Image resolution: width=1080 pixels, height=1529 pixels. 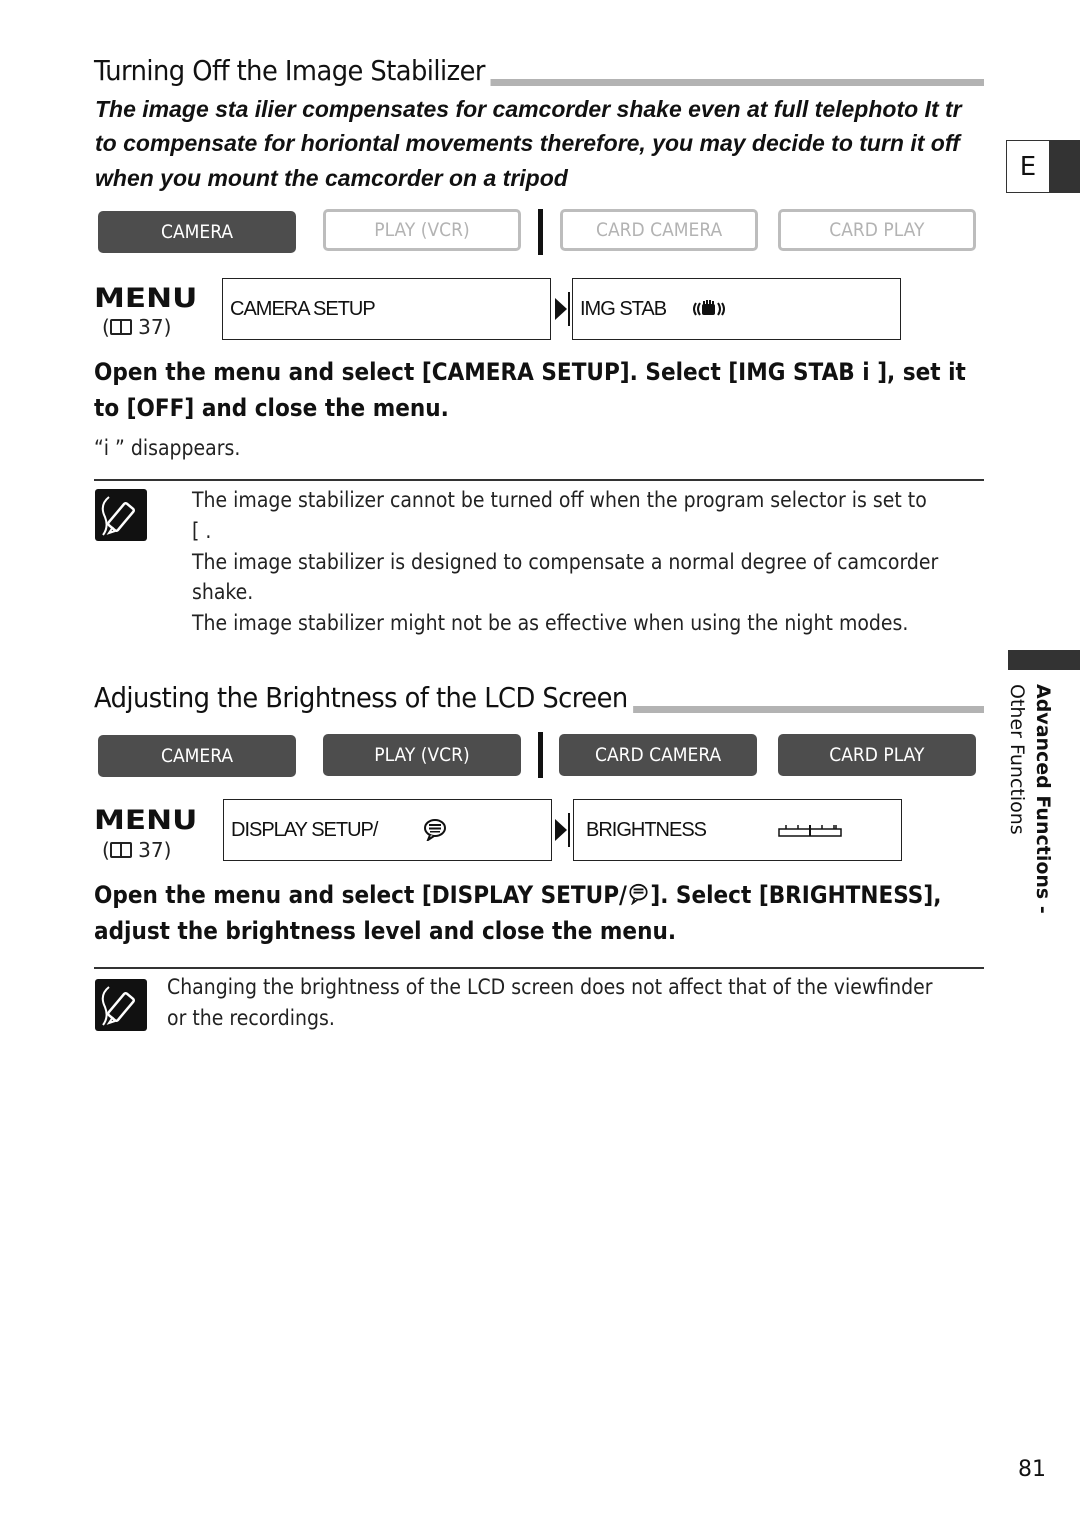 What do you see at coordinates (1043, 799) in the screenshot?
I see `chapter-title: Advanced Functions -` at bounding box center [1043, 799].